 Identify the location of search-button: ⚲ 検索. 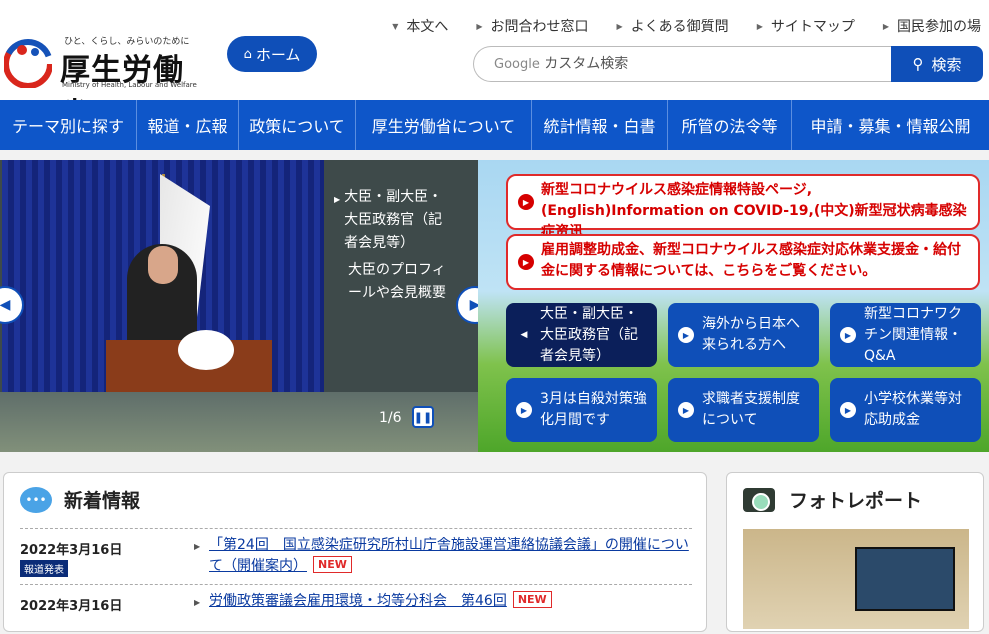
(937, 64).